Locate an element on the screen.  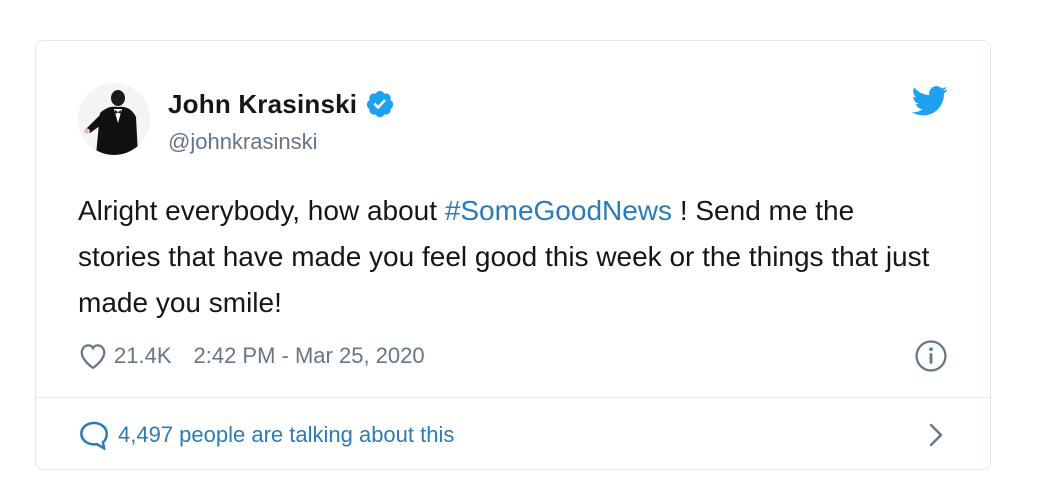
author-name-row: John Krasinski is located at coordinates (281, 104).